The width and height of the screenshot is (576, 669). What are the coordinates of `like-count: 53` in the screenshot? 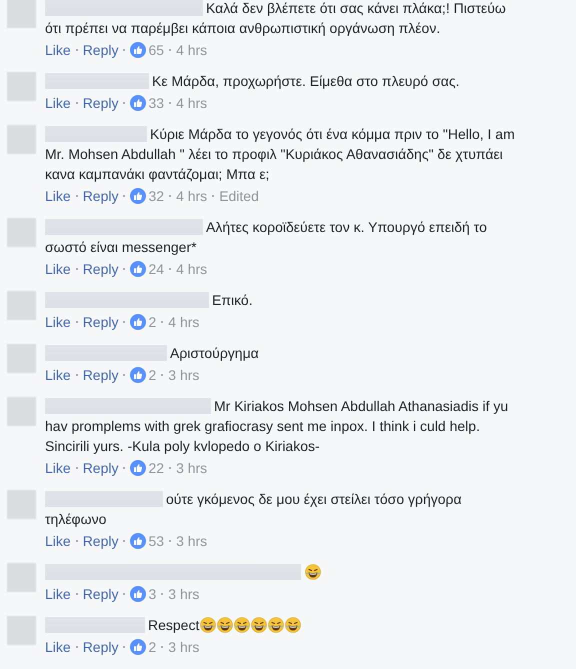 It's located at (156, 541).